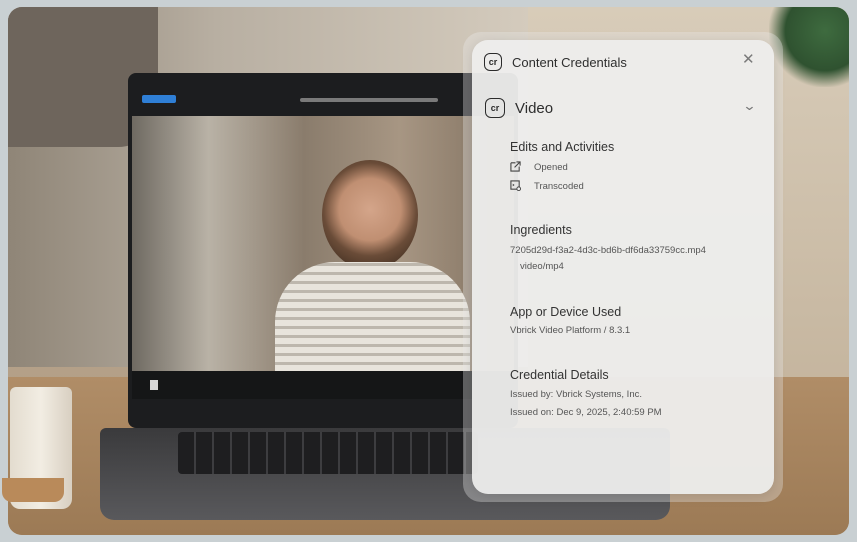  Describe the element at coordinates (159, 99) in the screenshot. I see `player-logo` at that location.